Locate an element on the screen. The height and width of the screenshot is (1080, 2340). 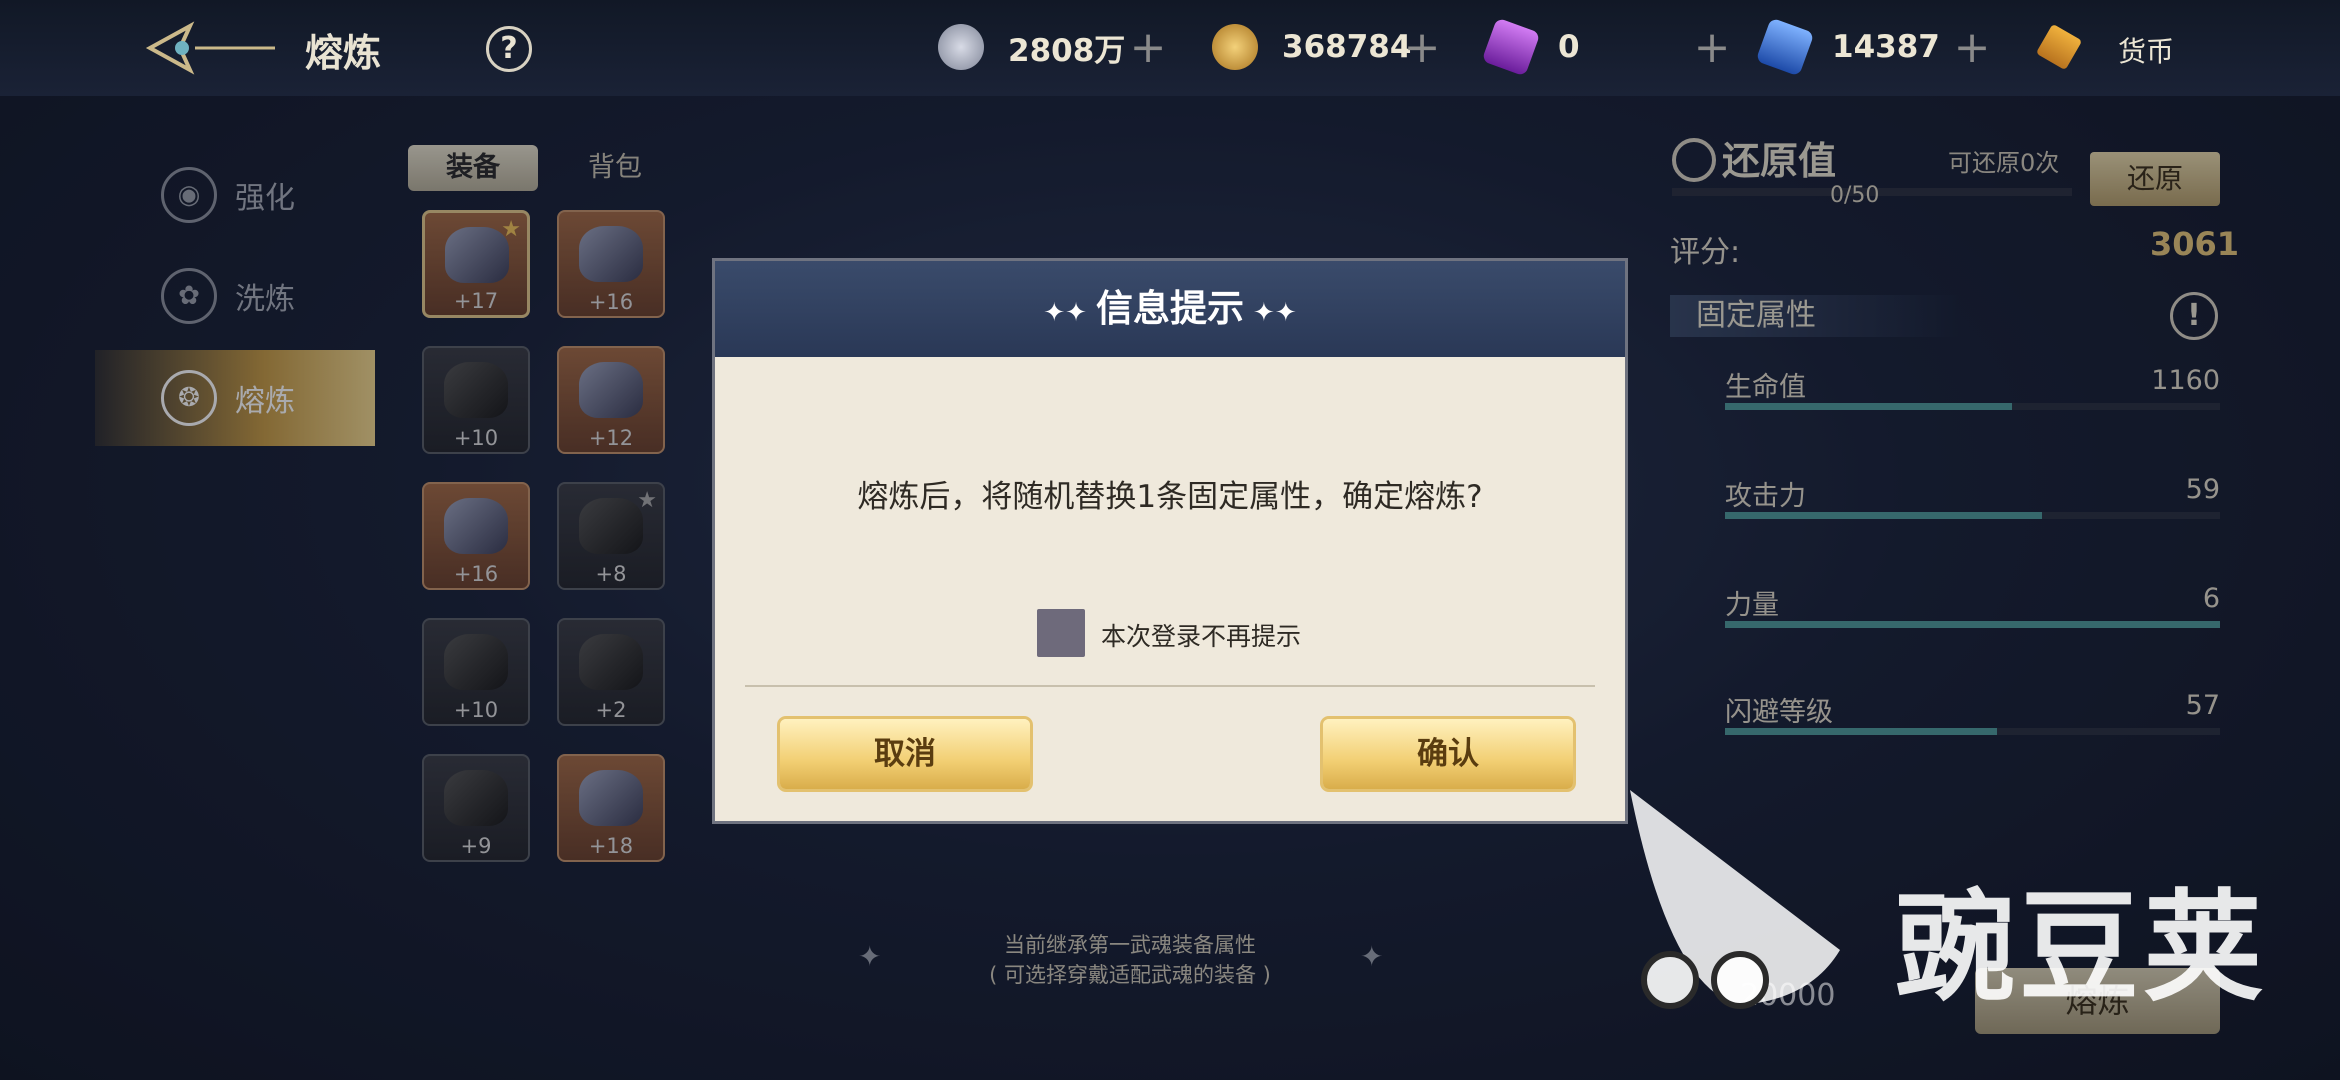
currency-silver: 2808万 + is located at coordinates (1053, 47).